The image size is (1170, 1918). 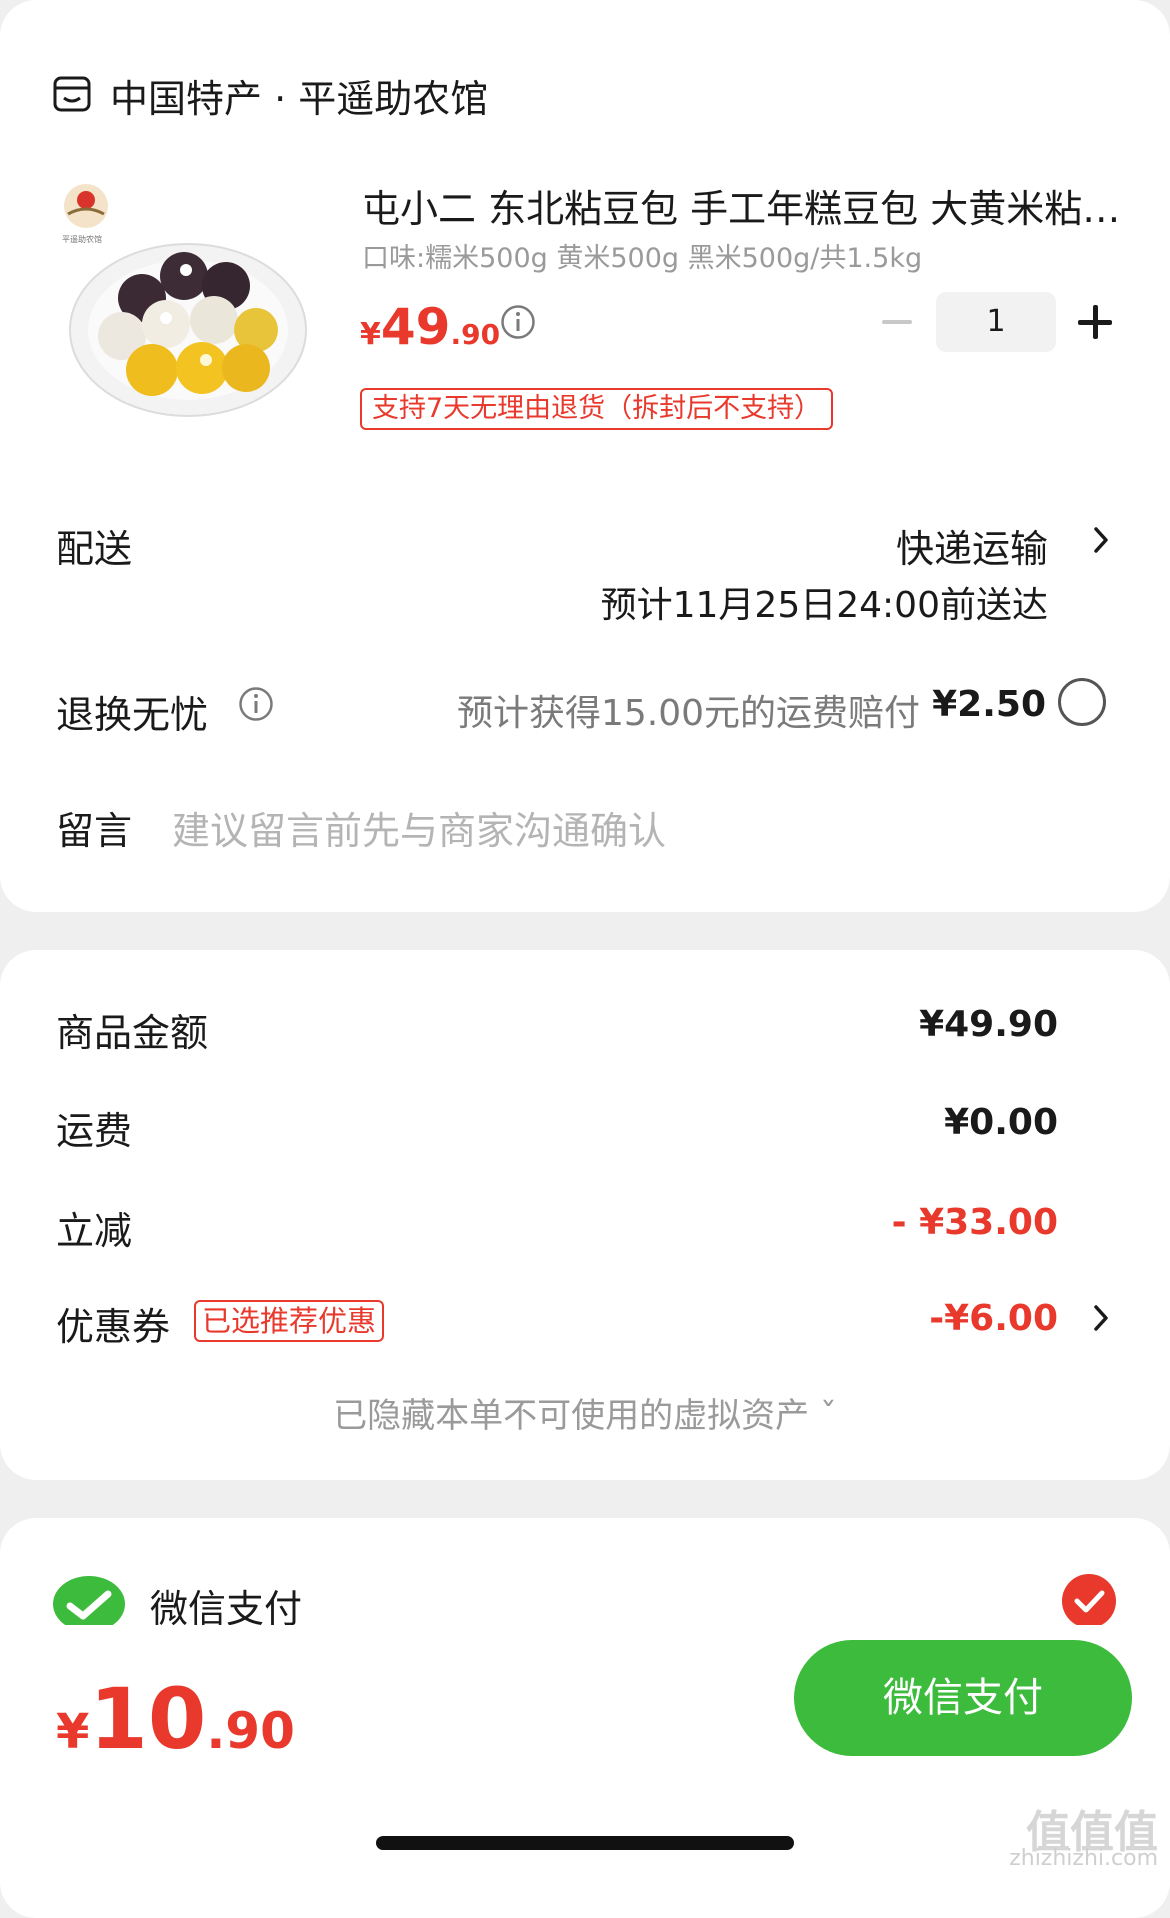 What do you see at coordinates (1082, 702) in the screenshot?
I see `worry-free-radio` at bounding box center [1082, 702].